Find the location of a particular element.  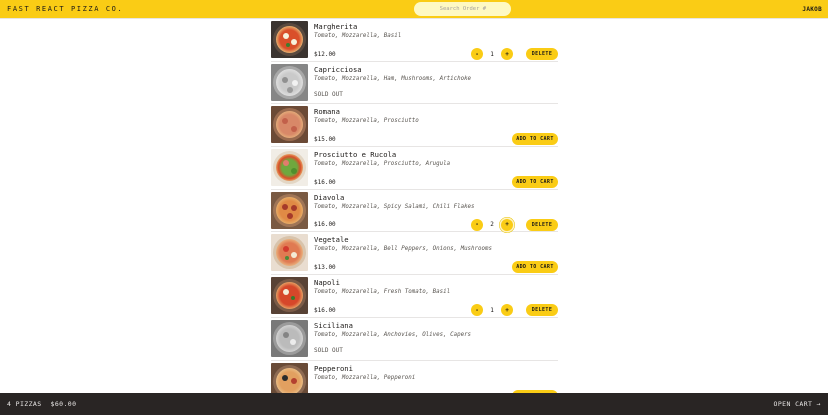

pizza-name: Napoli is located at coordinates (327, 283).